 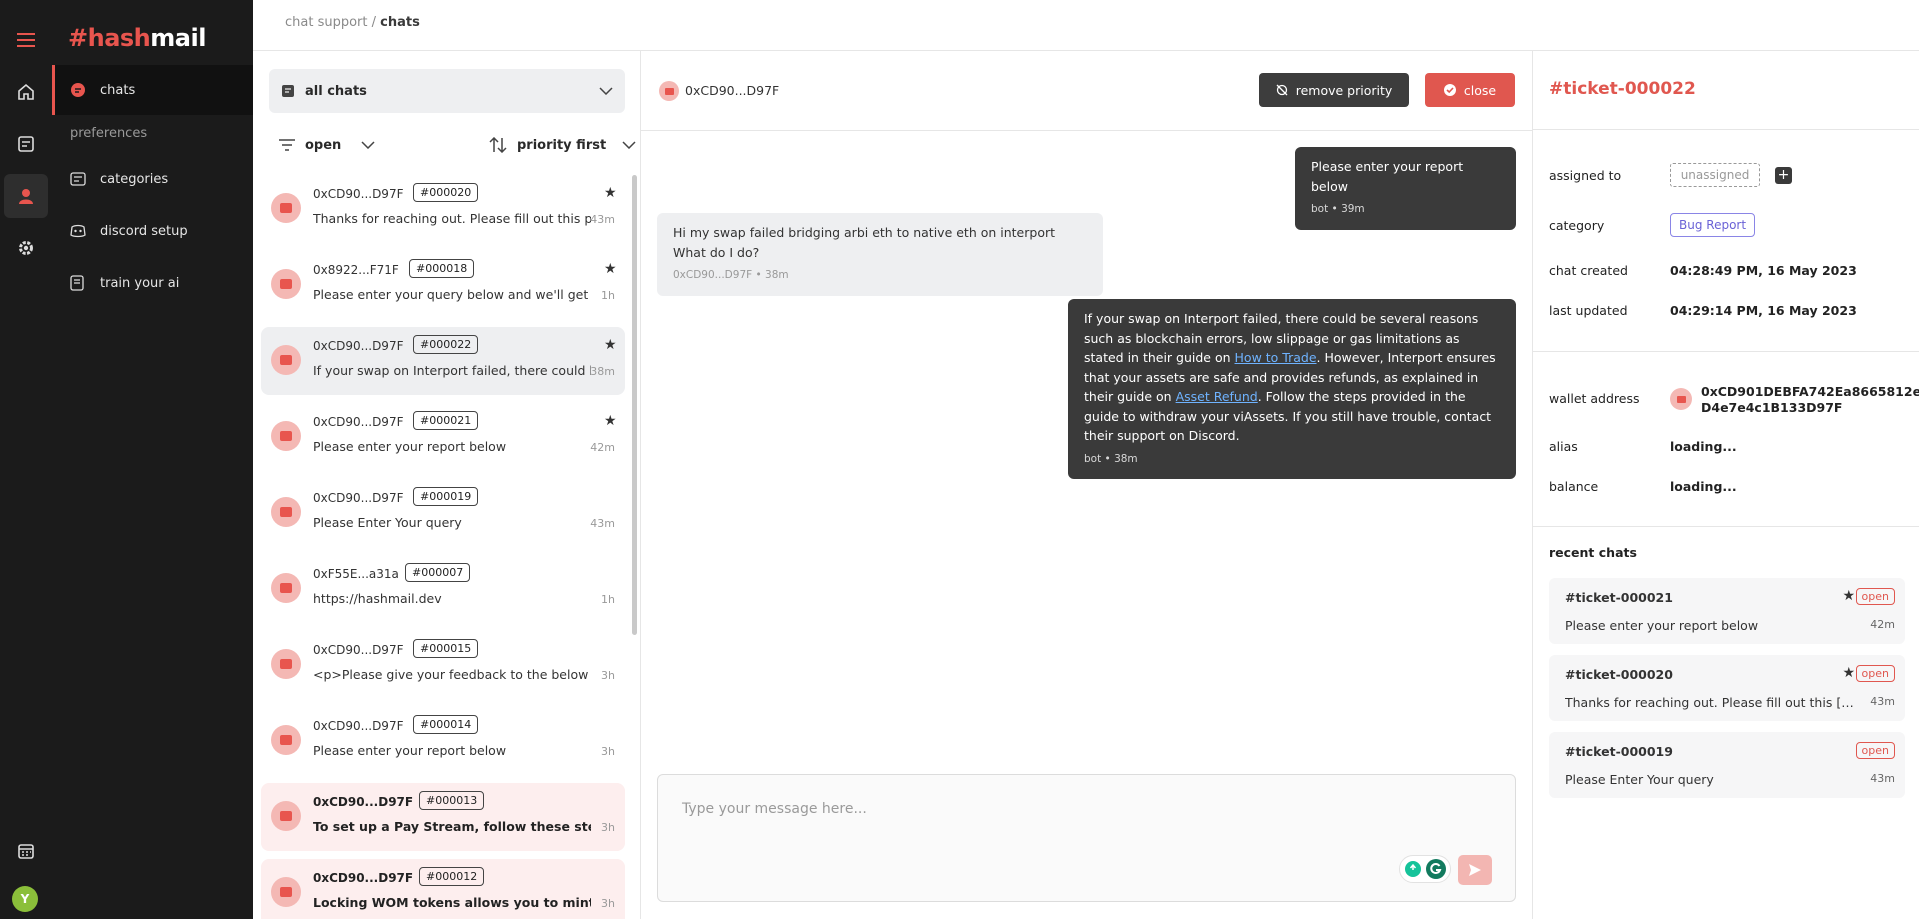 What do you see at coordinates (1387, 176) in the screenshot?
I see `message-text: Please enter your report below` at bounding box center [1387, 176].